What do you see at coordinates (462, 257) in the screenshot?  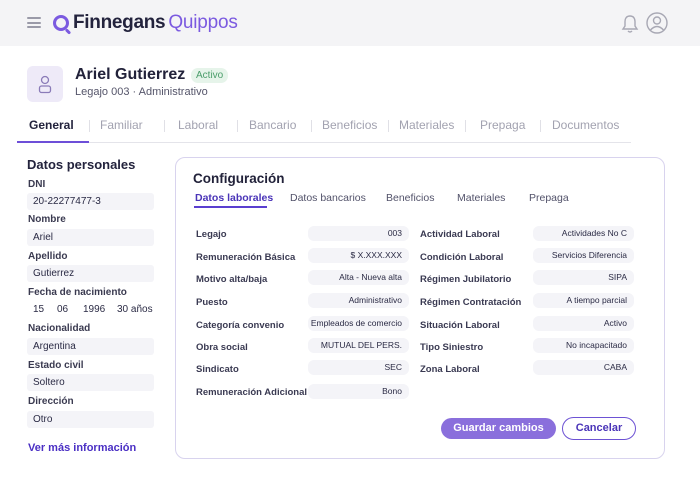 I see `condicion-laboral-label: Condición Laboral` at bounding box center [462, 257].